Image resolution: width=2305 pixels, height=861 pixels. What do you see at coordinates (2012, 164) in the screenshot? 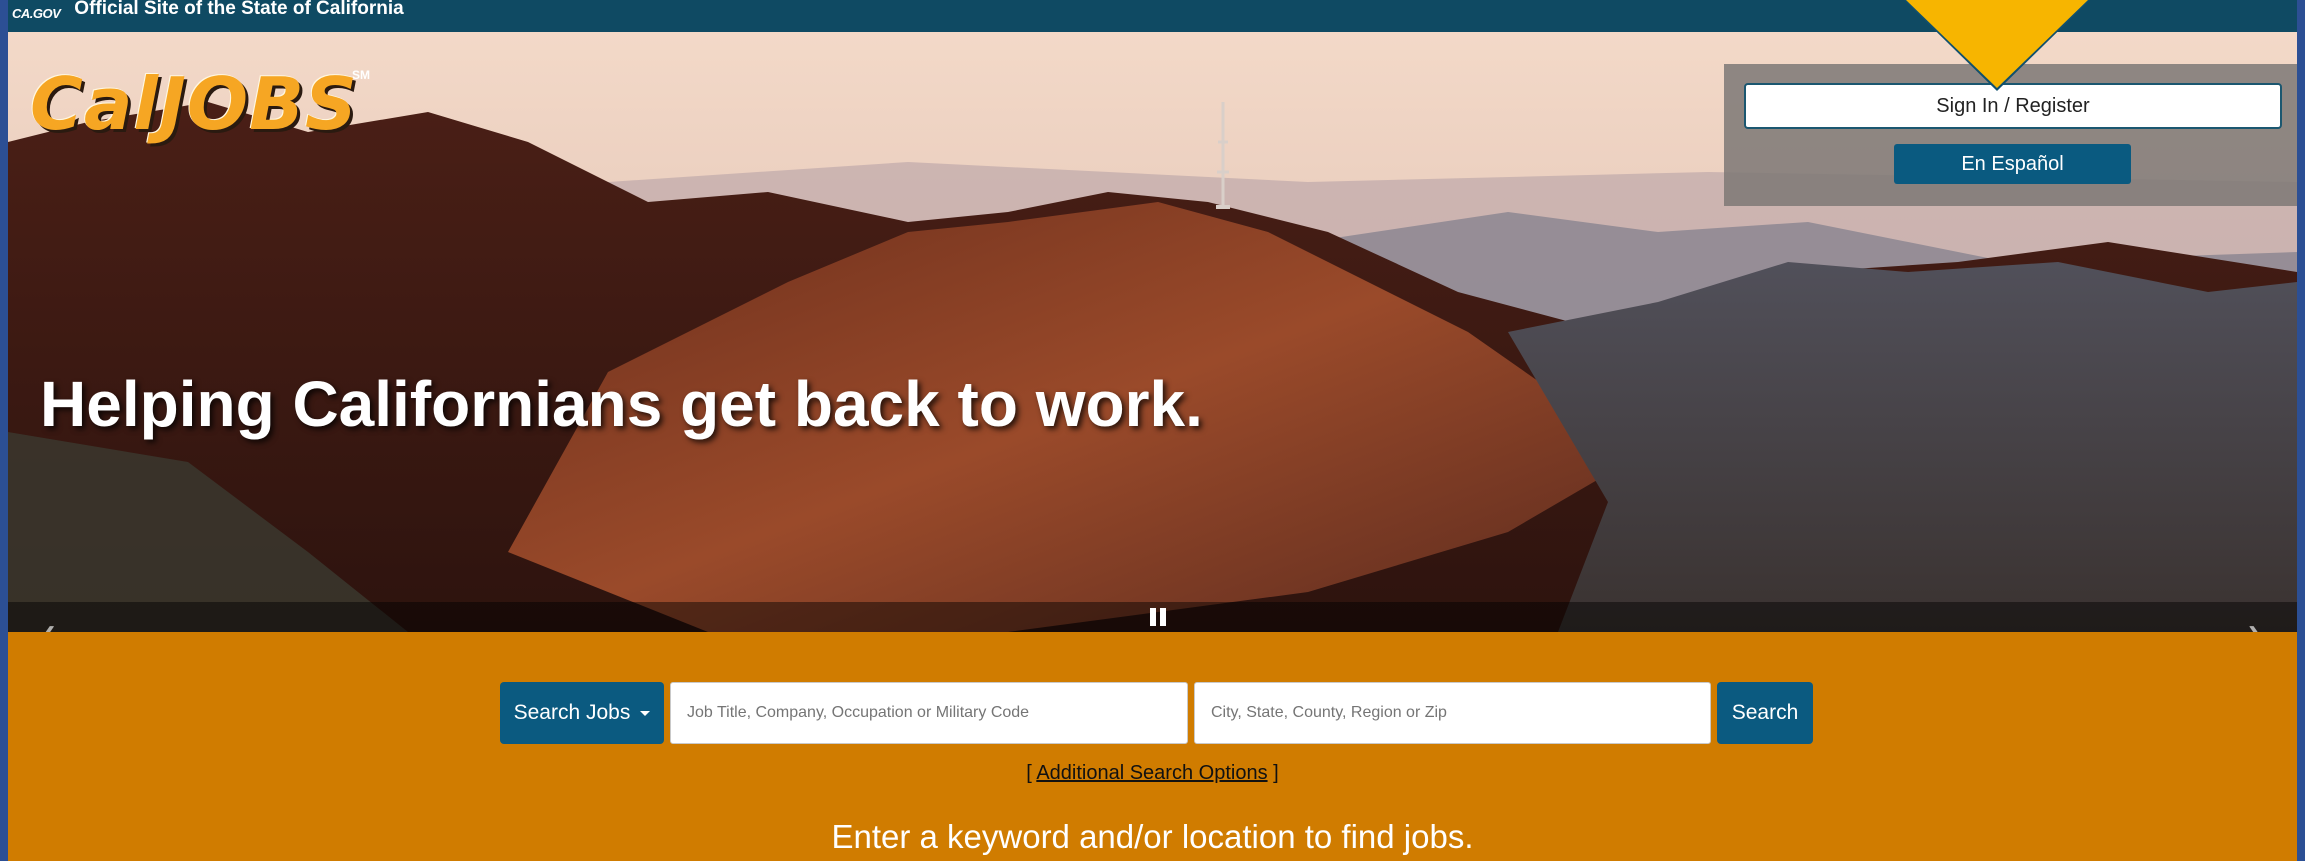
I see `en-espanol-button: En Español` at bounding box center [2012, 164].